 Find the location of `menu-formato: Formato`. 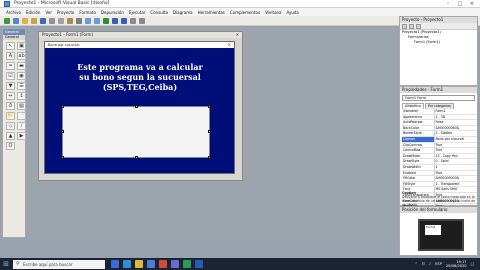

menu-formato: Formato is located at coordinates (87, 12).